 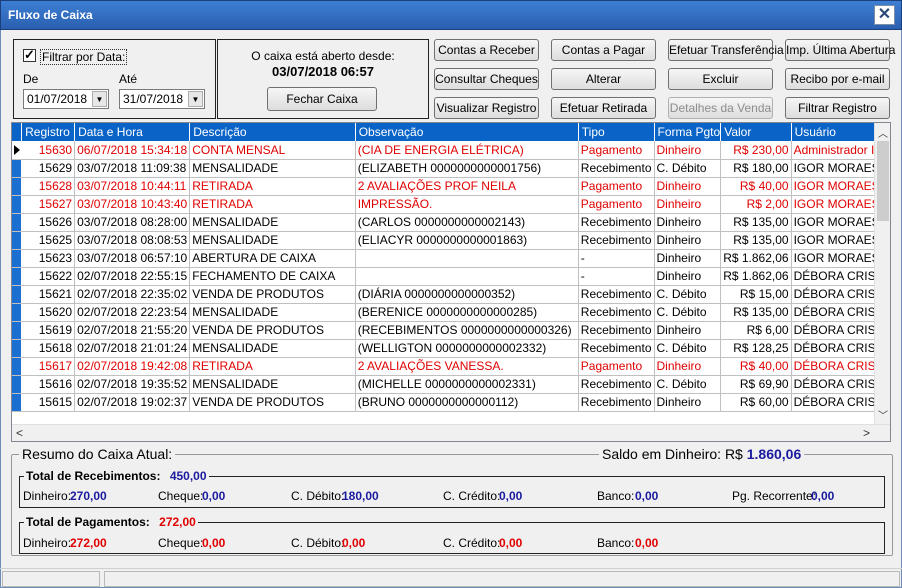 What do you see at coordinates (318, 496) in the screenshot?
I see `receb-cdebito-label: C. Débito:` at bounding box center [318, 496].